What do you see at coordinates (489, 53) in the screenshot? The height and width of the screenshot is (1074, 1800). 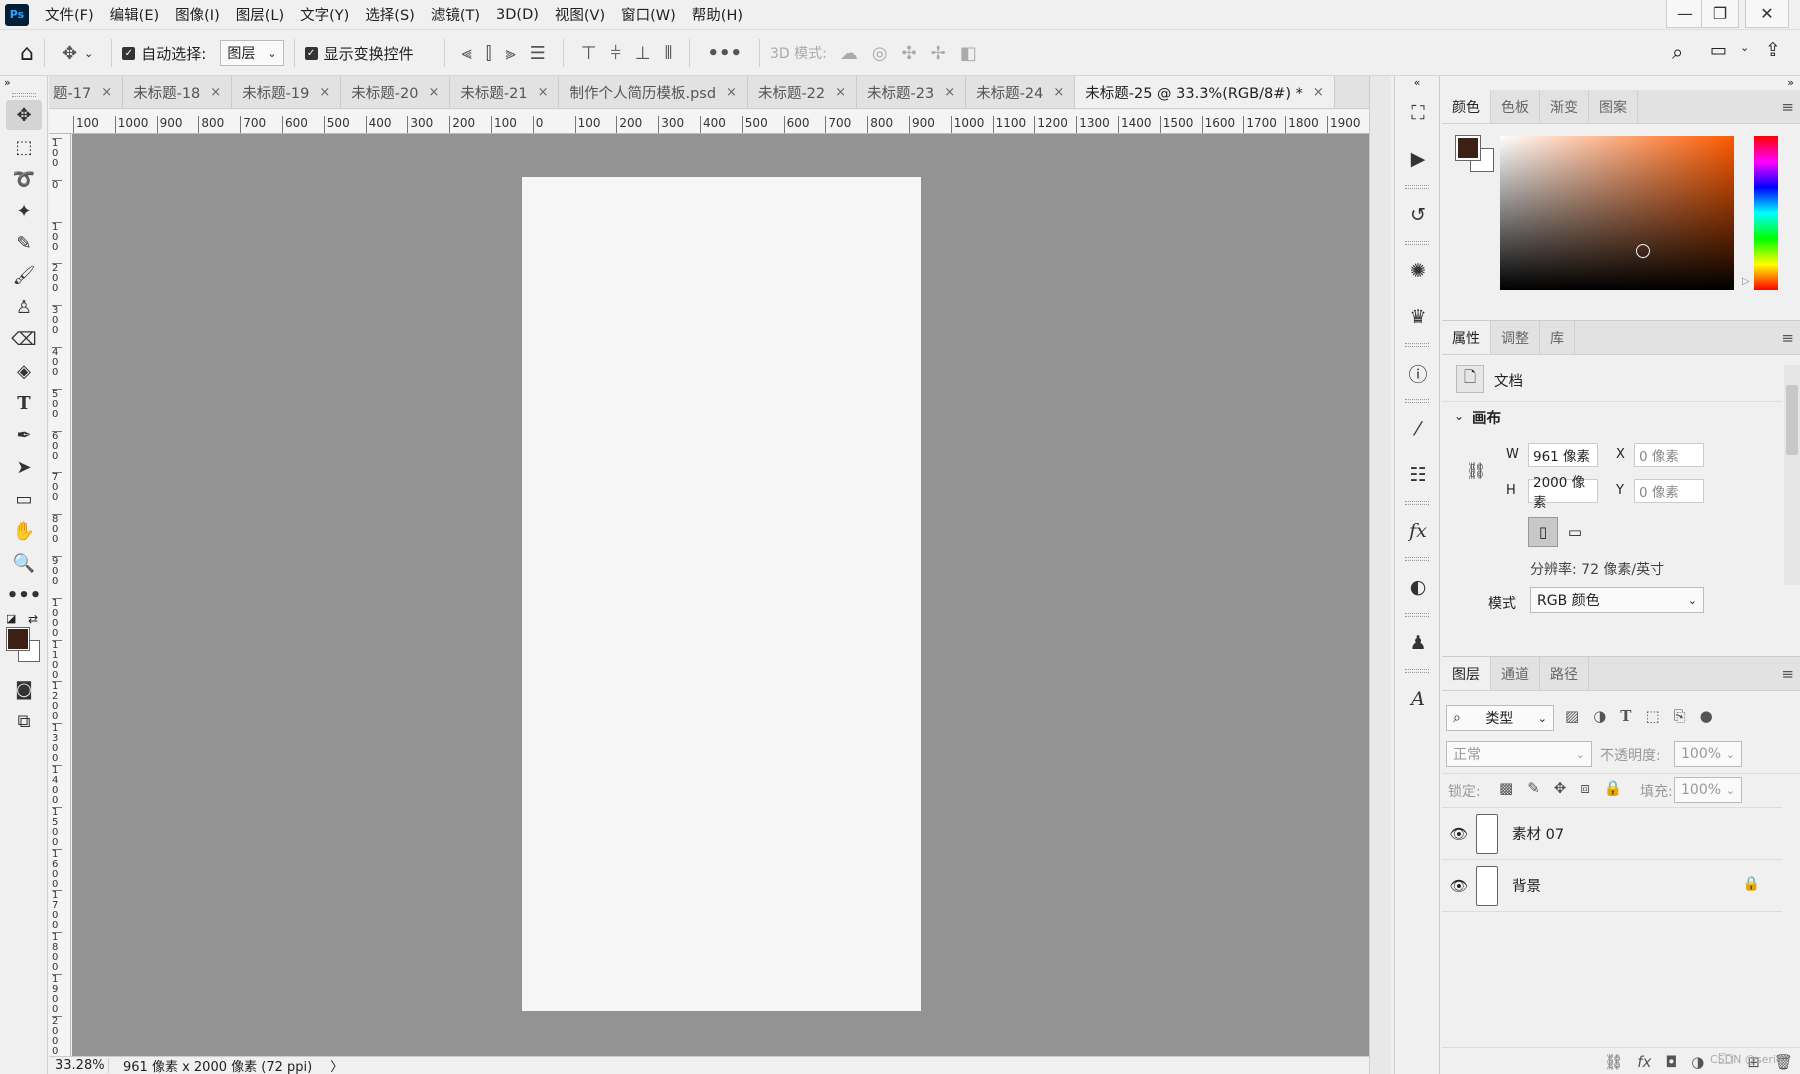 I see `align-hcenter-icon: ⫿` at bounding box center [489, 53].